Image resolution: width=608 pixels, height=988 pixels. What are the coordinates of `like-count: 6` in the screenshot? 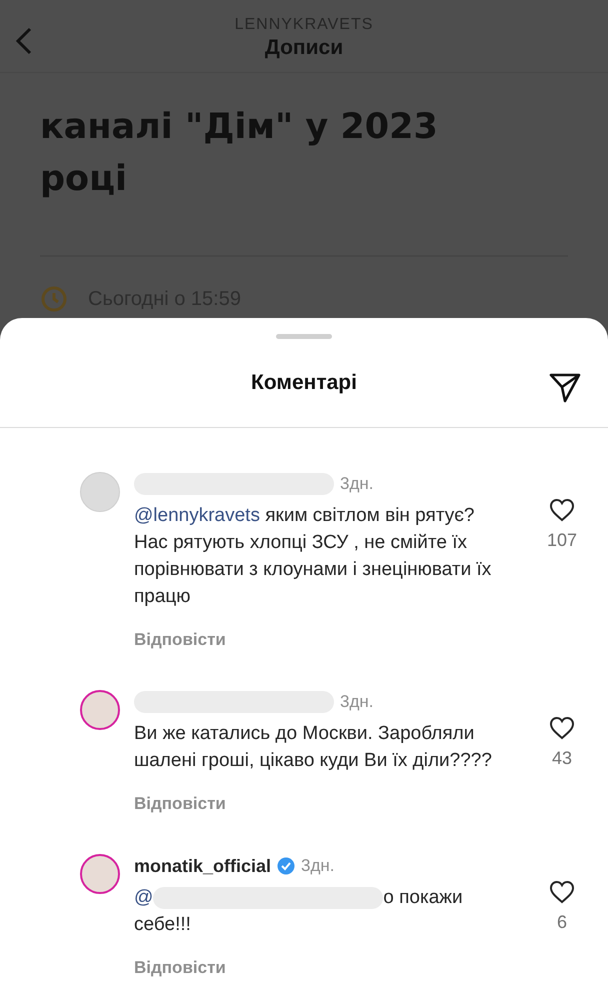 It's located at (561, 922).